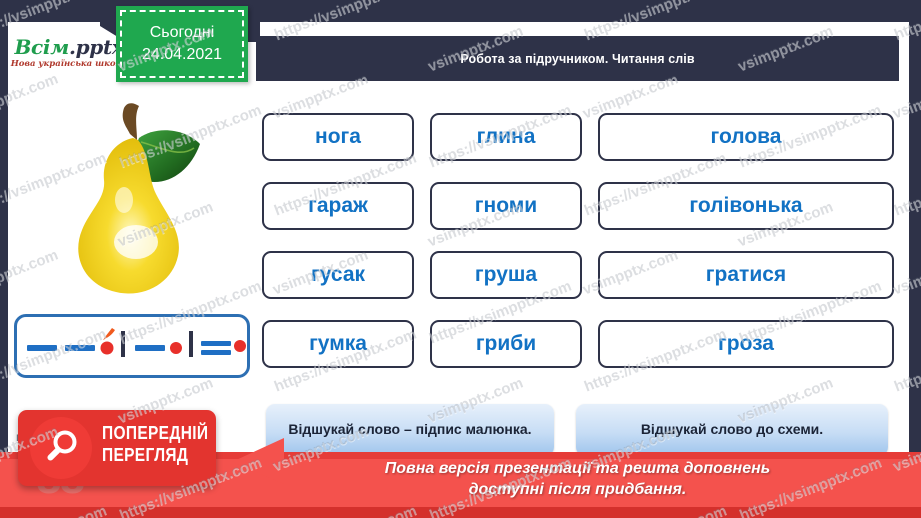 This screenshot has width=921, height=518. Describe the element at coordinates (155, 433) in the screenshot. I see `preview-stamp-line1: ПОПЕРЕДНІЙ` at that location.